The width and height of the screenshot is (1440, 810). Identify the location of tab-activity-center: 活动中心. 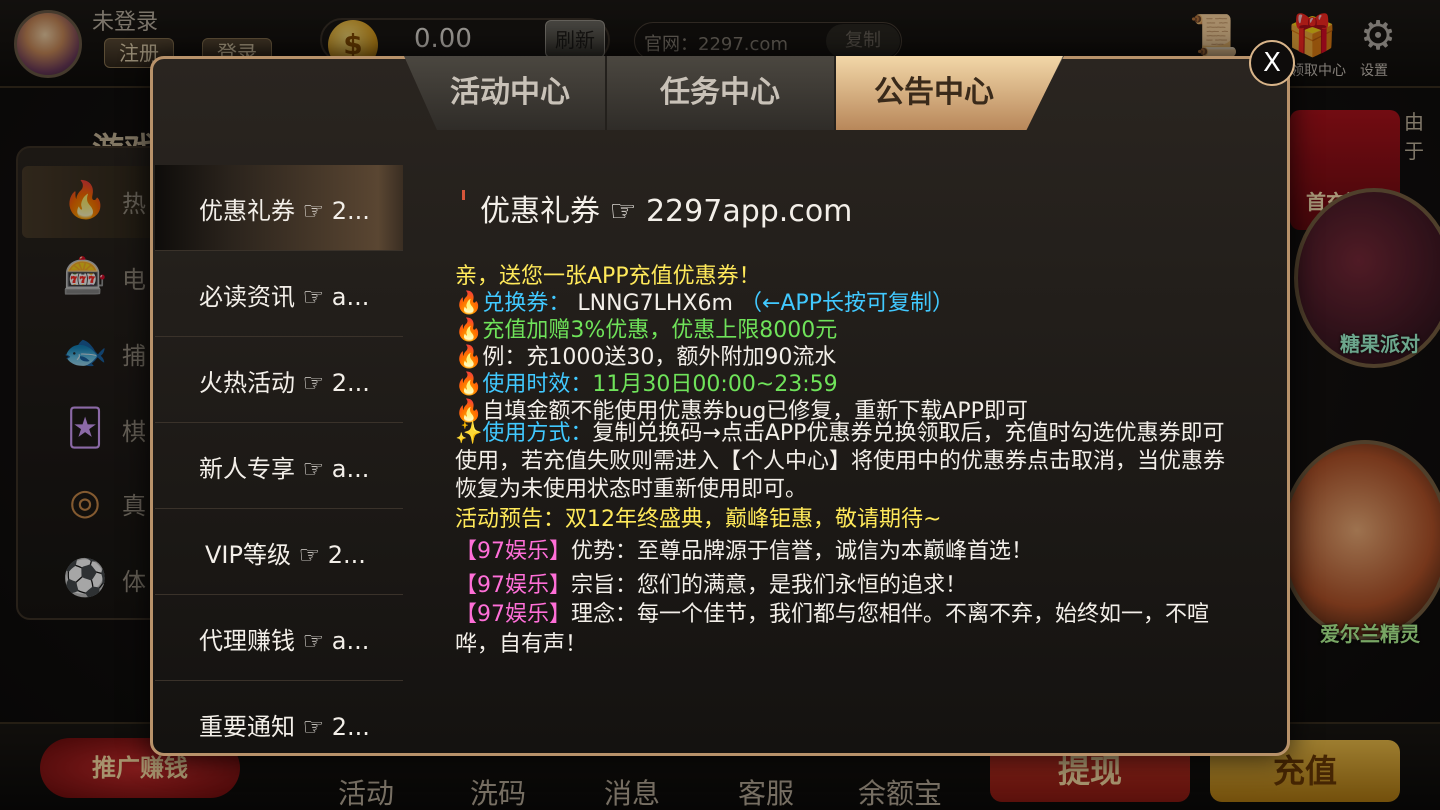
(510, 93).